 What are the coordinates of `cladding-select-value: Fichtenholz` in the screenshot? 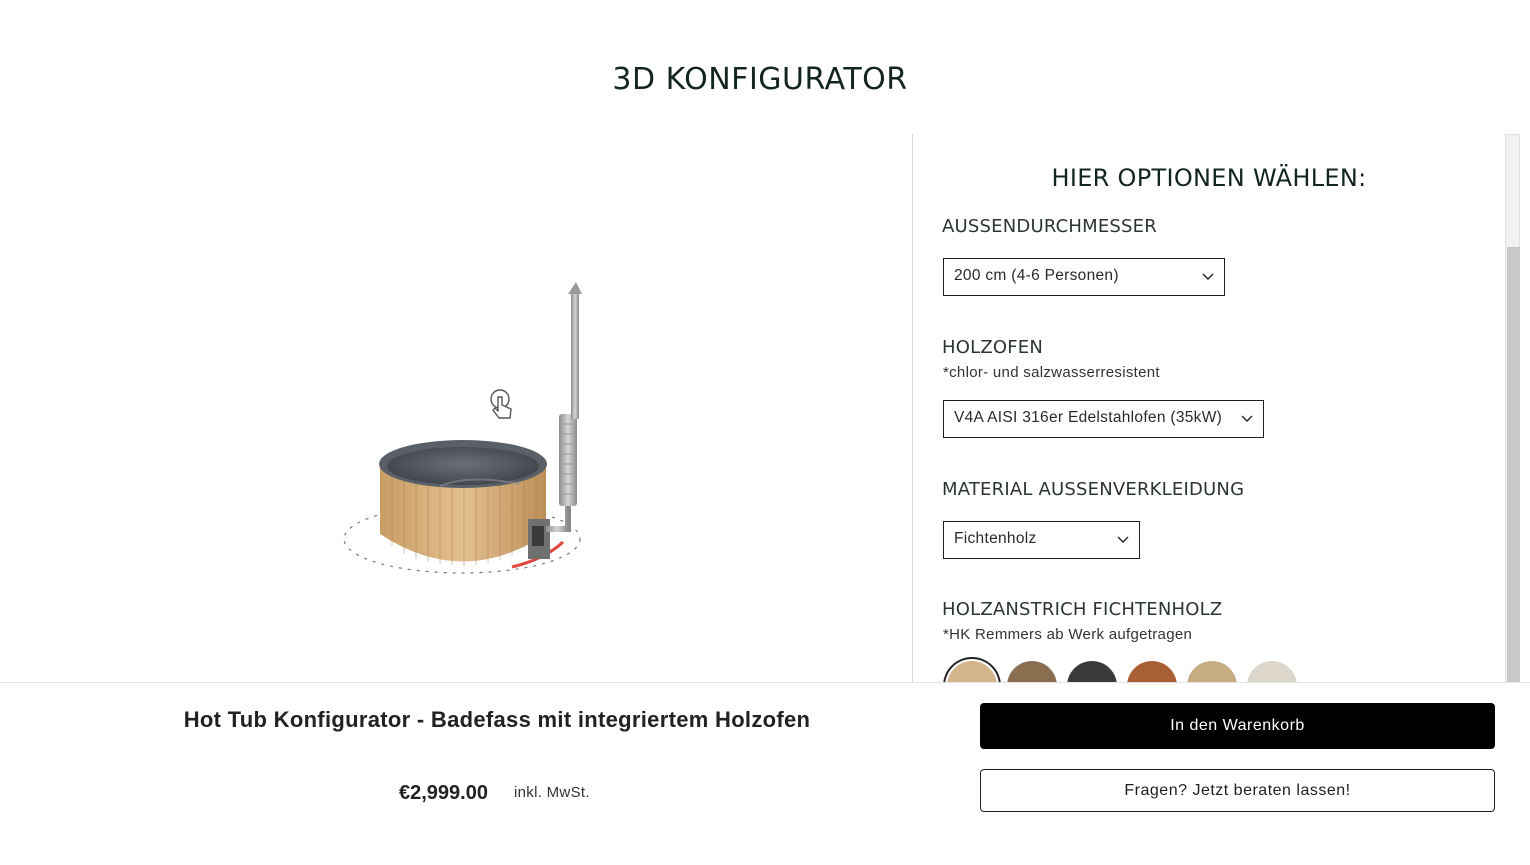 It's located at (995, 538).